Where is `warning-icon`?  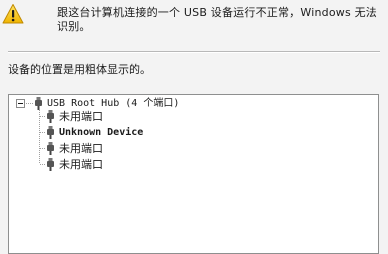
warning-icon is located at coordinates (13, 14).